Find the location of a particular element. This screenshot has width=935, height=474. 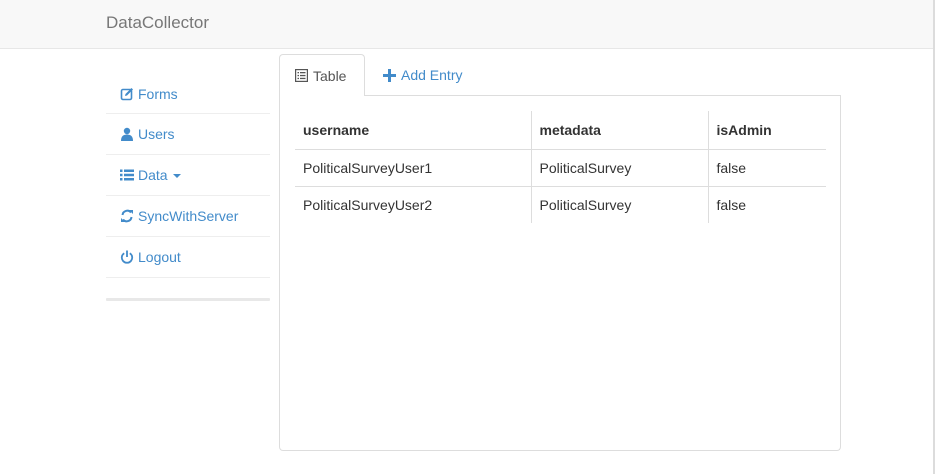

list-icon is located at coordinates (127, 175).